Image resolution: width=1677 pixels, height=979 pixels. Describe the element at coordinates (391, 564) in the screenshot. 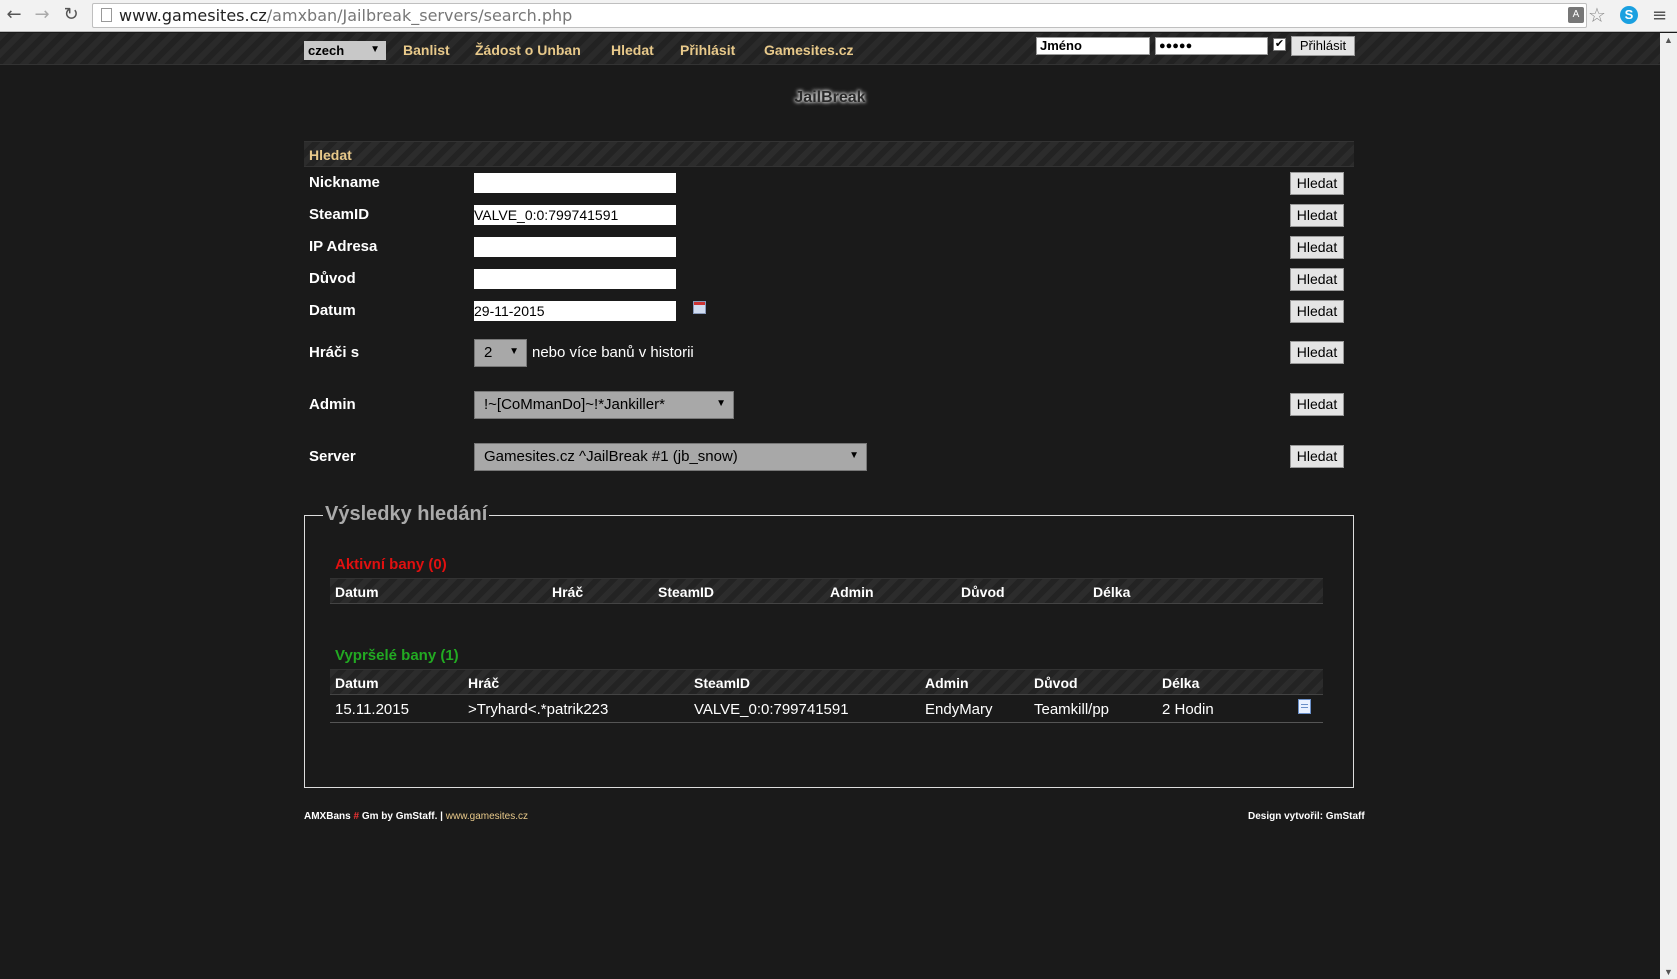

I see `active-bans-title: Aktivní bany (0)` at that location.